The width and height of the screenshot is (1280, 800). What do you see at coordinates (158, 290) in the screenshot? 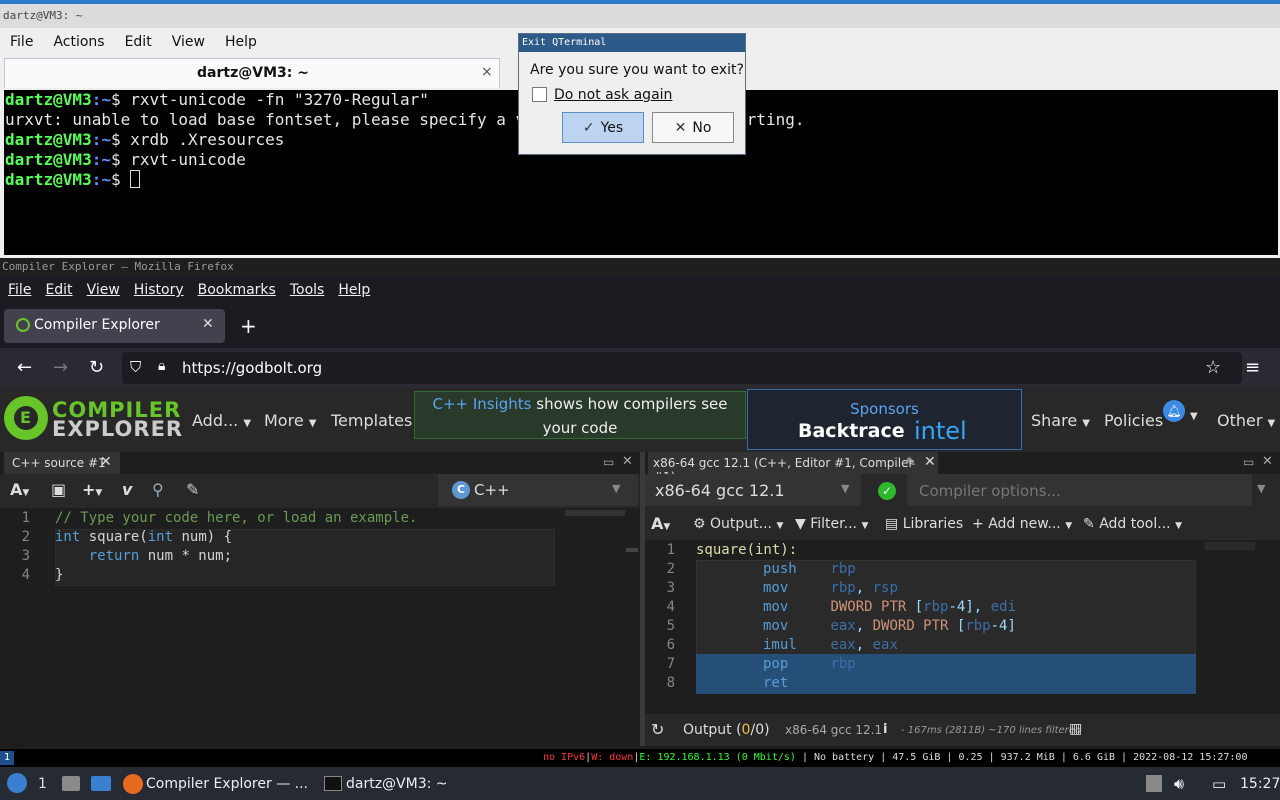
I see `menu-history: History` at bounding box center [158, 290].